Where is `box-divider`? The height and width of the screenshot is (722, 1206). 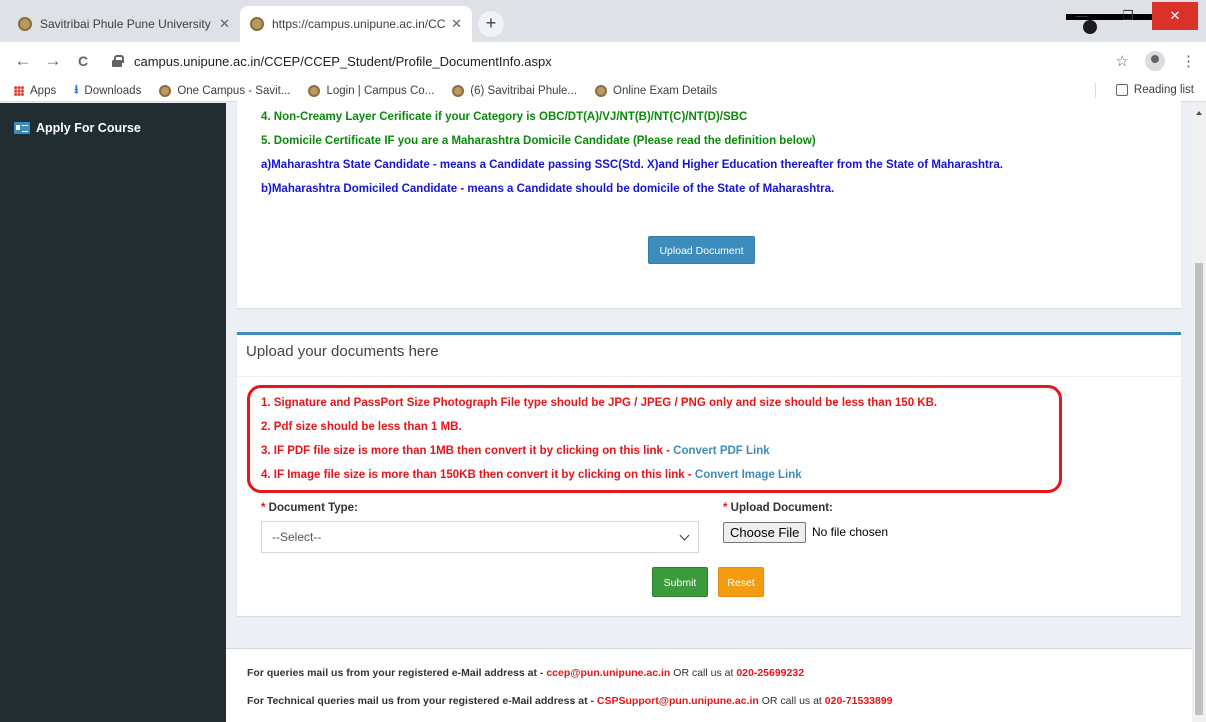
box-divider is located at coordinates (709, 376).